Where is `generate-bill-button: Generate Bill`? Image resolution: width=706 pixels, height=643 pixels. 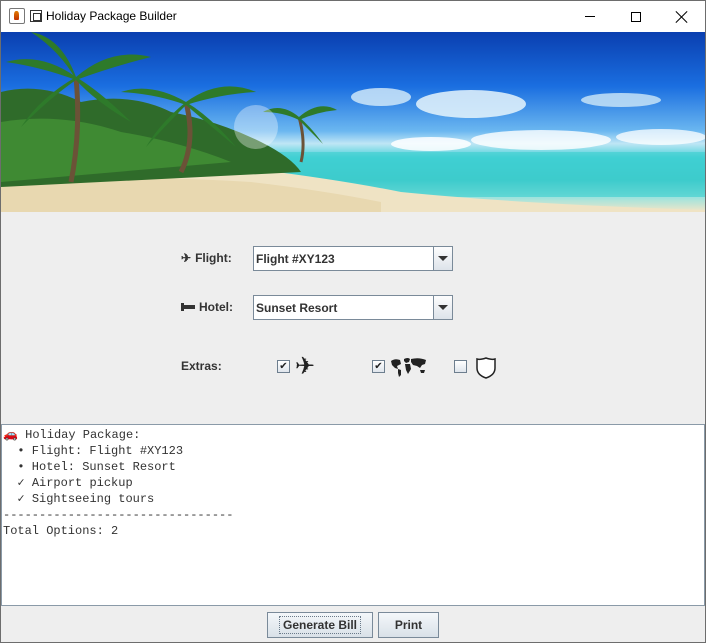 generate-bill-button: Generate Bill is located at coordinates (320, 625).